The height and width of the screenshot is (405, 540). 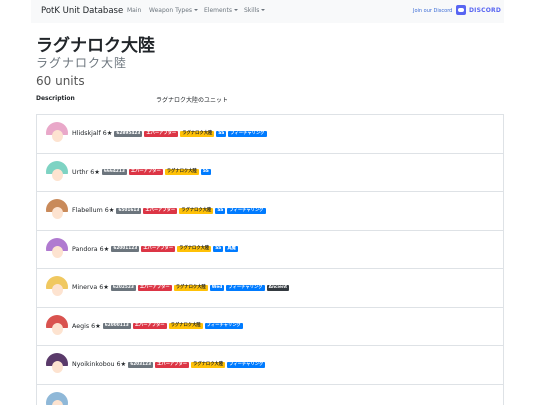 I want to click on unit-badge: 62001123, so click(x=125, y=249).